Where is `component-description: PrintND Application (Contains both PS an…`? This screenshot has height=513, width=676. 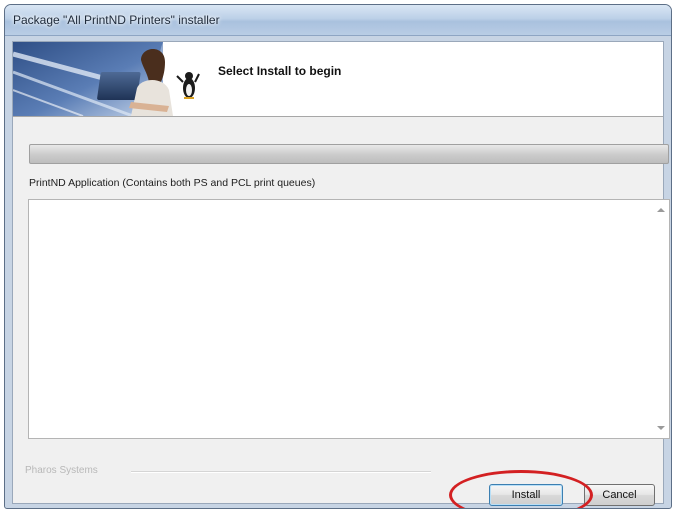
component-description: PrintND Application (Contains both PS an… is located at coordinates (172, 183).